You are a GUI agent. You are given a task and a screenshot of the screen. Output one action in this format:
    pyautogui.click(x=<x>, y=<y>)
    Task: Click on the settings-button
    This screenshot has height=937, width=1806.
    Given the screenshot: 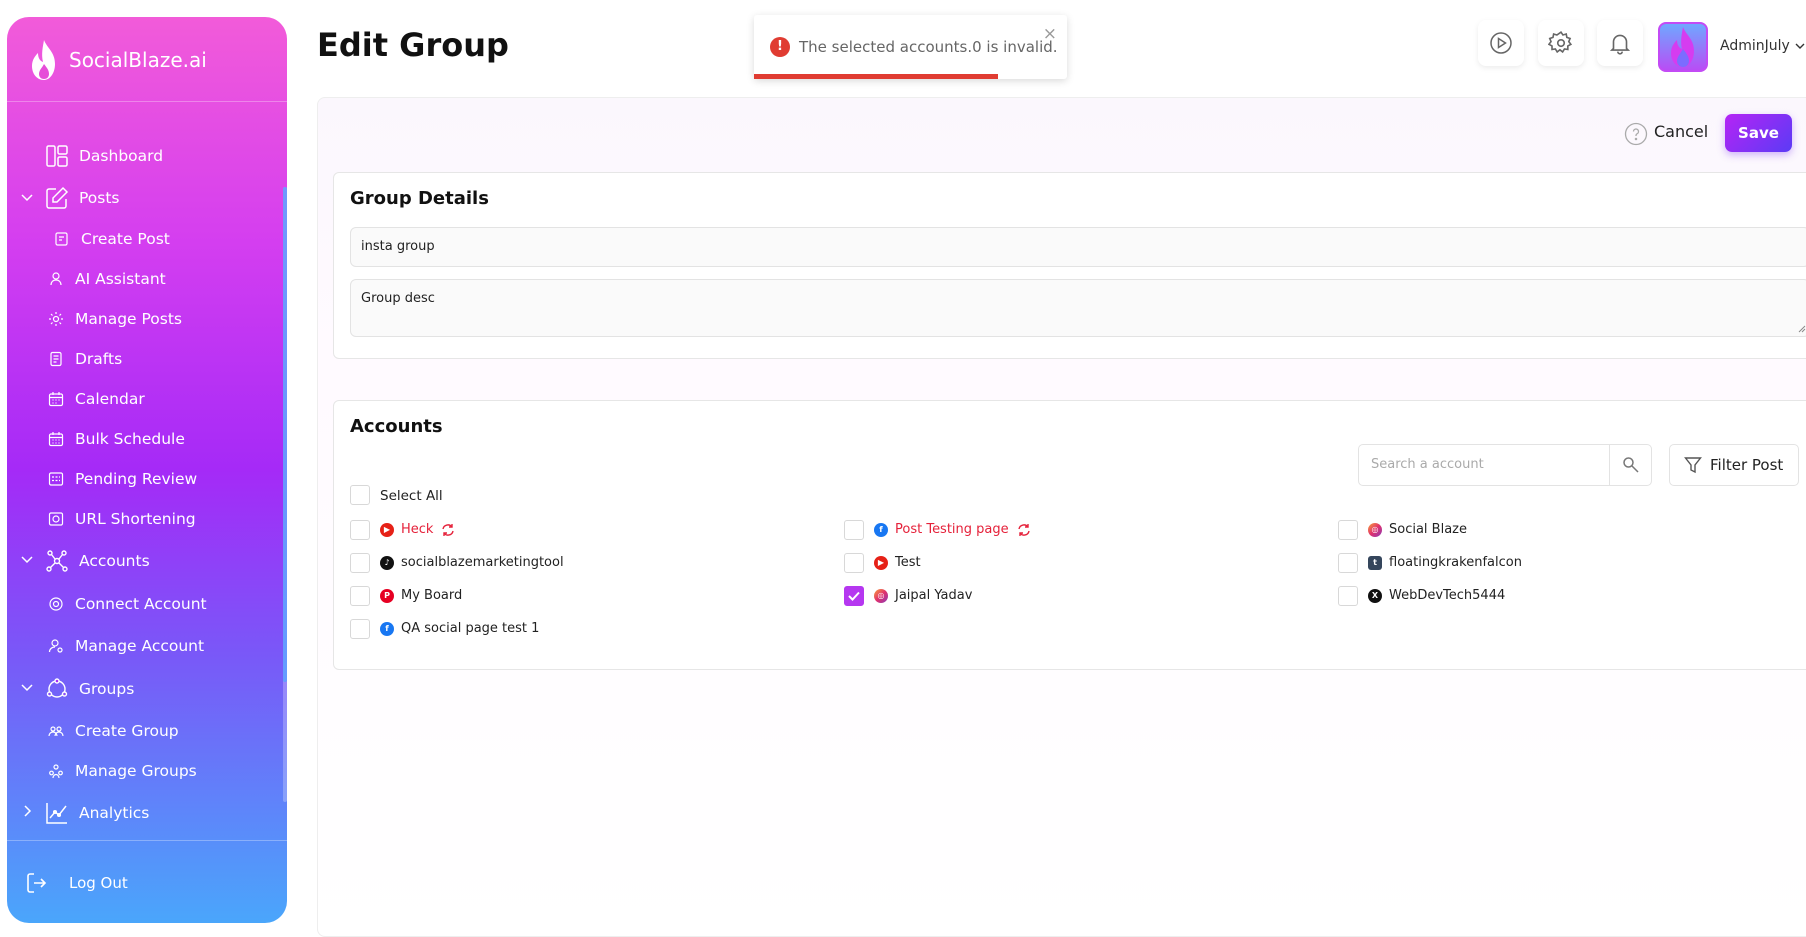 What is the action you would take?
    pyautogui.click(x=1561, y=43)
    